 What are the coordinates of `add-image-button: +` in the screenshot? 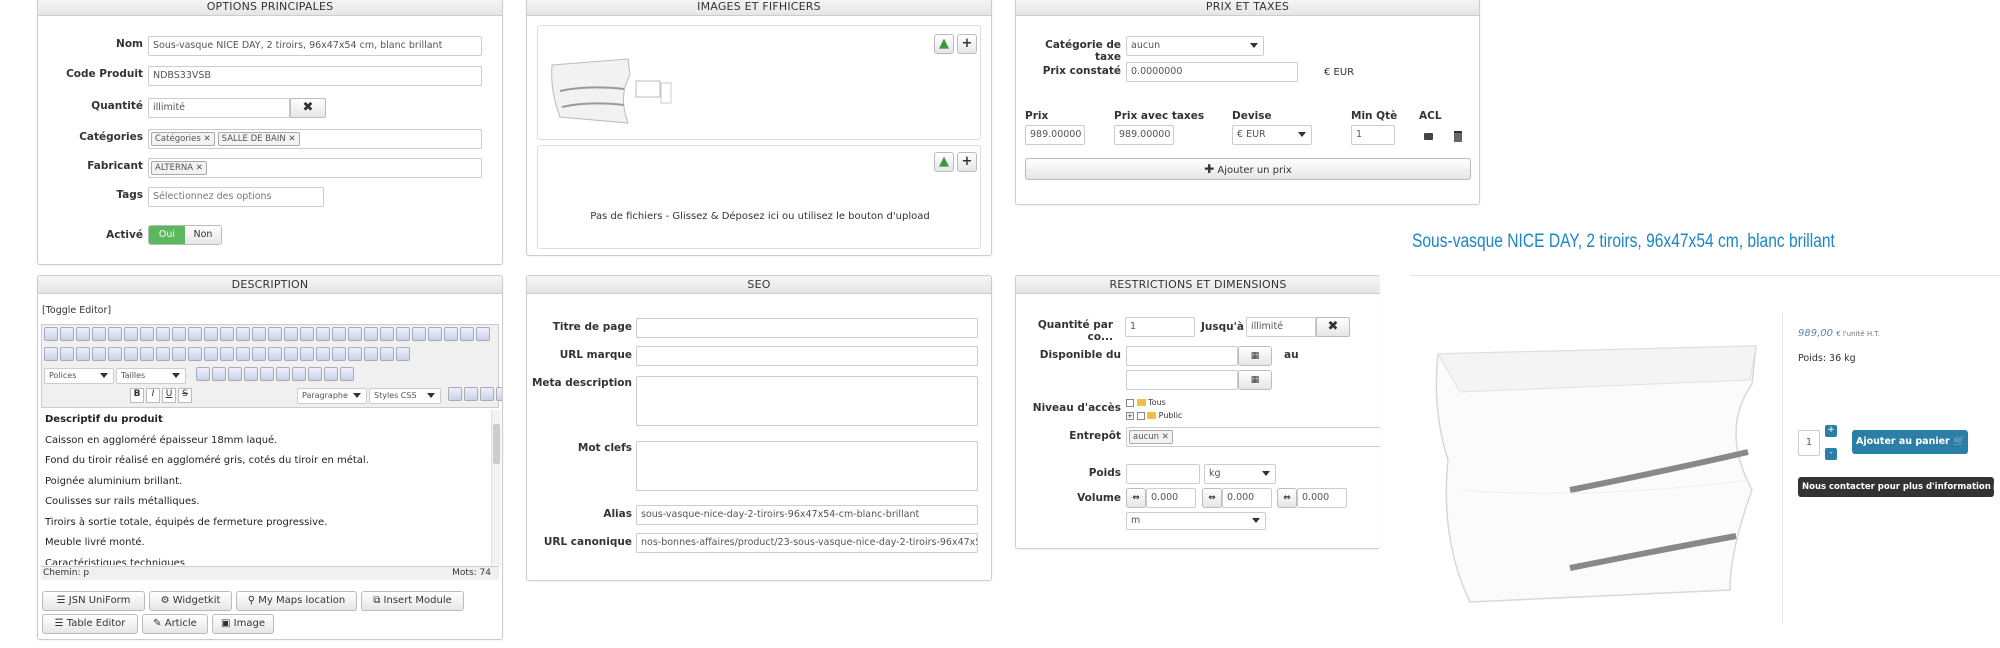 It's located at (967, 44).